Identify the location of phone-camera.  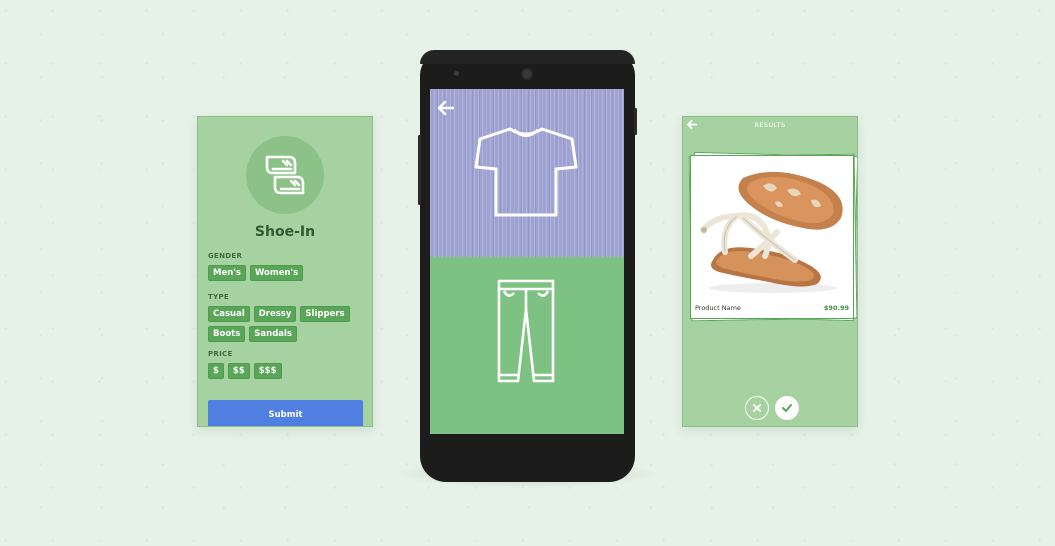
(527, 74).